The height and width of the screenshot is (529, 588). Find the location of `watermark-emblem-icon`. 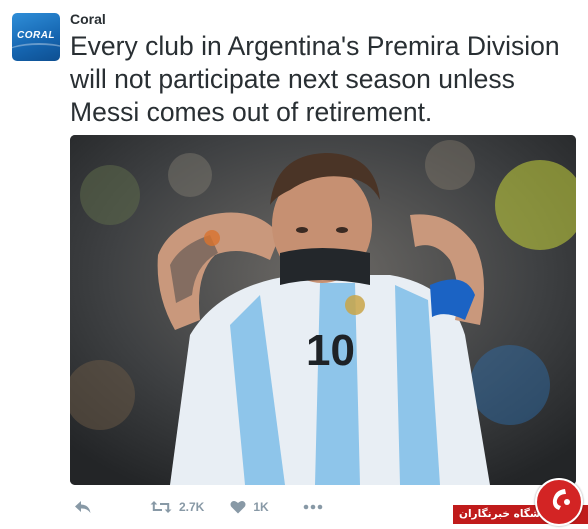

watermark-emblem-icon is located at coordinates (559, 502).